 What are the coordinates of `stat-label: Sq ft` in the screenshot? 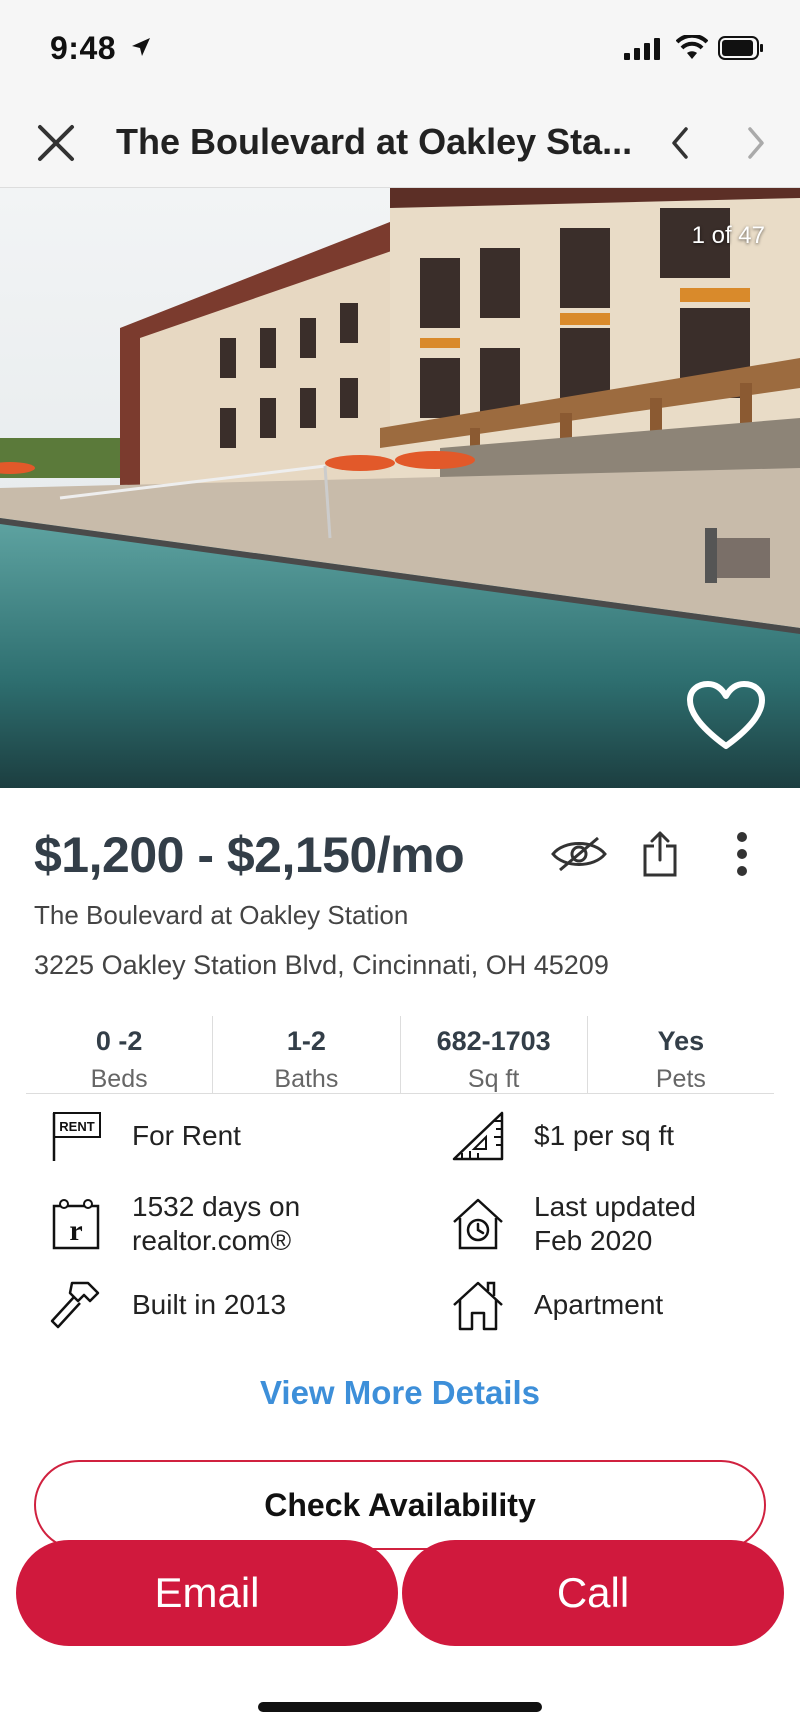 It's located at (493, 1079).